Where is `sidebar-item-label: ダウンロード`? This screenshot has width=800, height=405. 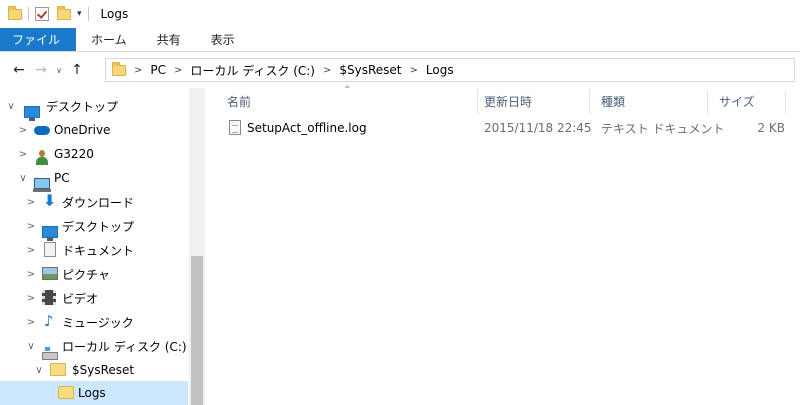
sidebar-item-label: ダウンロード is located at coordinates (98, 202).